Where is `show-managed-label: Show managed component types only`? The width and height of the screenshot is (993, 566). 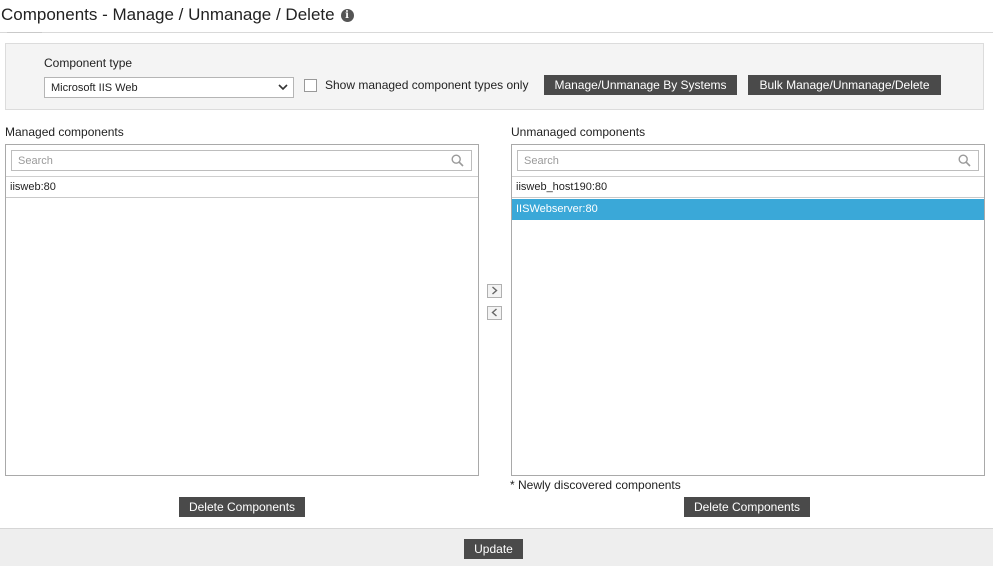 show-managed-label: Show managed component types only is located at coordinates (427, 85).